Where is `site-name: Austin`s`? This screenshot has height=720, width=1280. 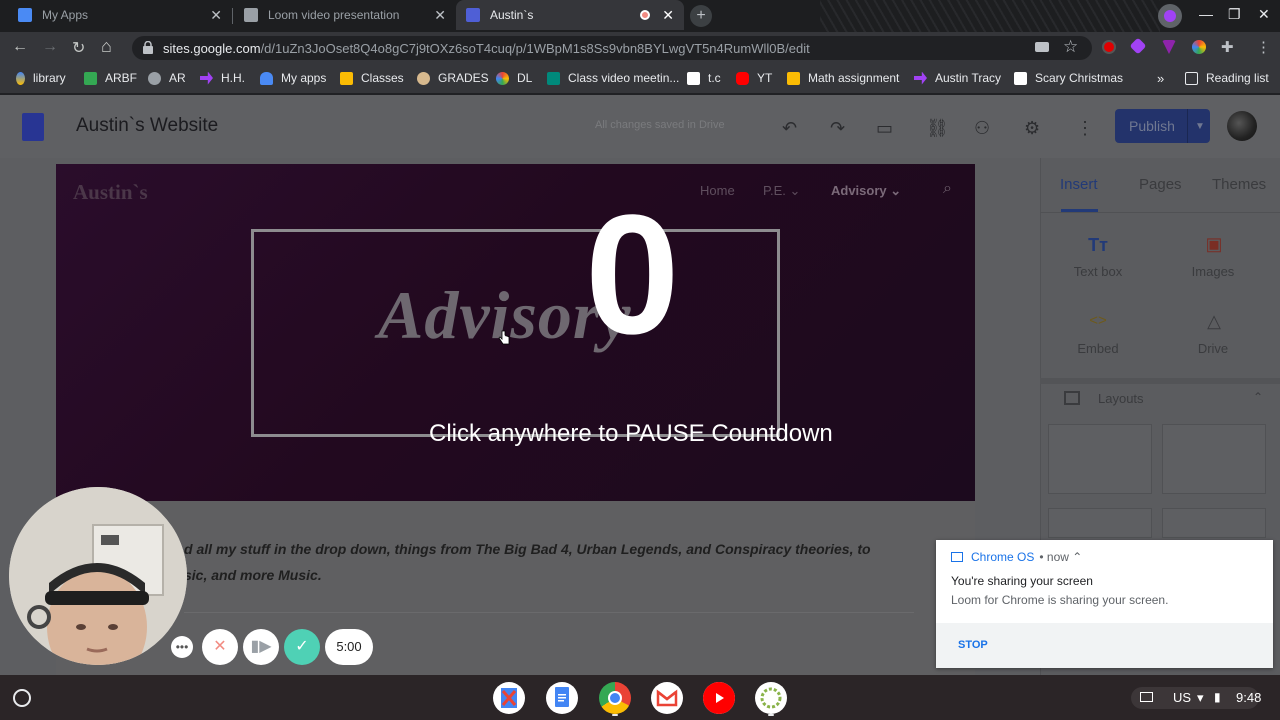 site-name: Austin`s is located at coordinates (110, 192).